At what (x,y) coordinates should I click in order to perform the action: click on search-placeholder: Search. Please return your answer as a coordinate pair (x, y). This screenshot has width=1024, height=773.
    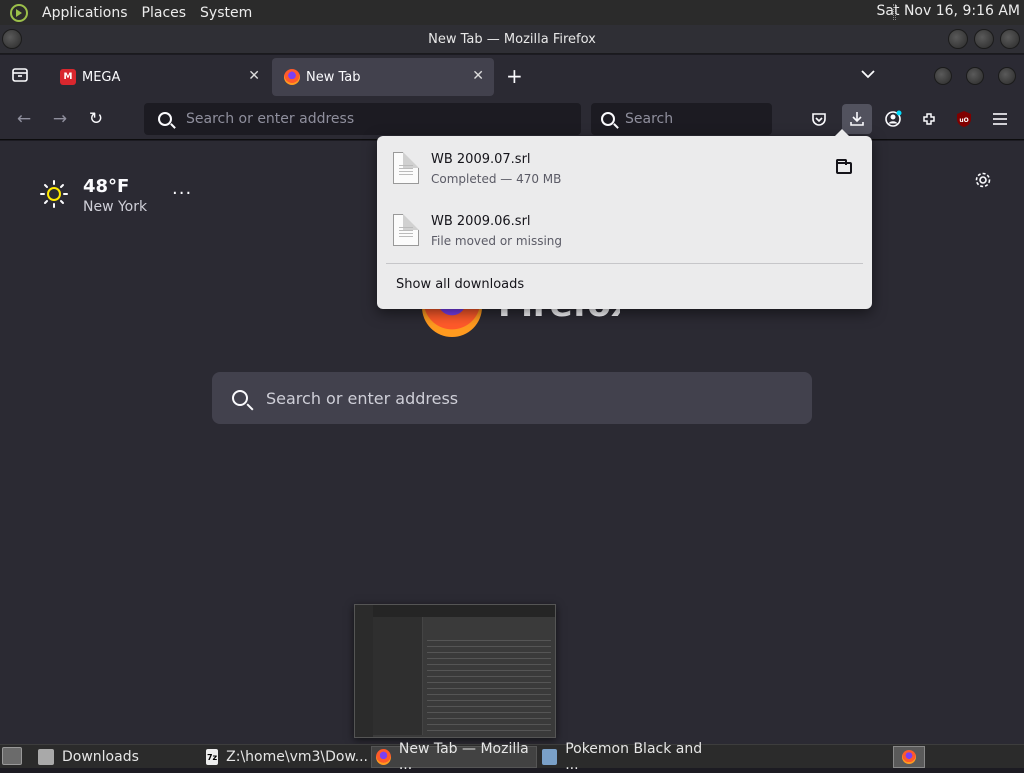
    Looking at the image, I should click on (649, 119).